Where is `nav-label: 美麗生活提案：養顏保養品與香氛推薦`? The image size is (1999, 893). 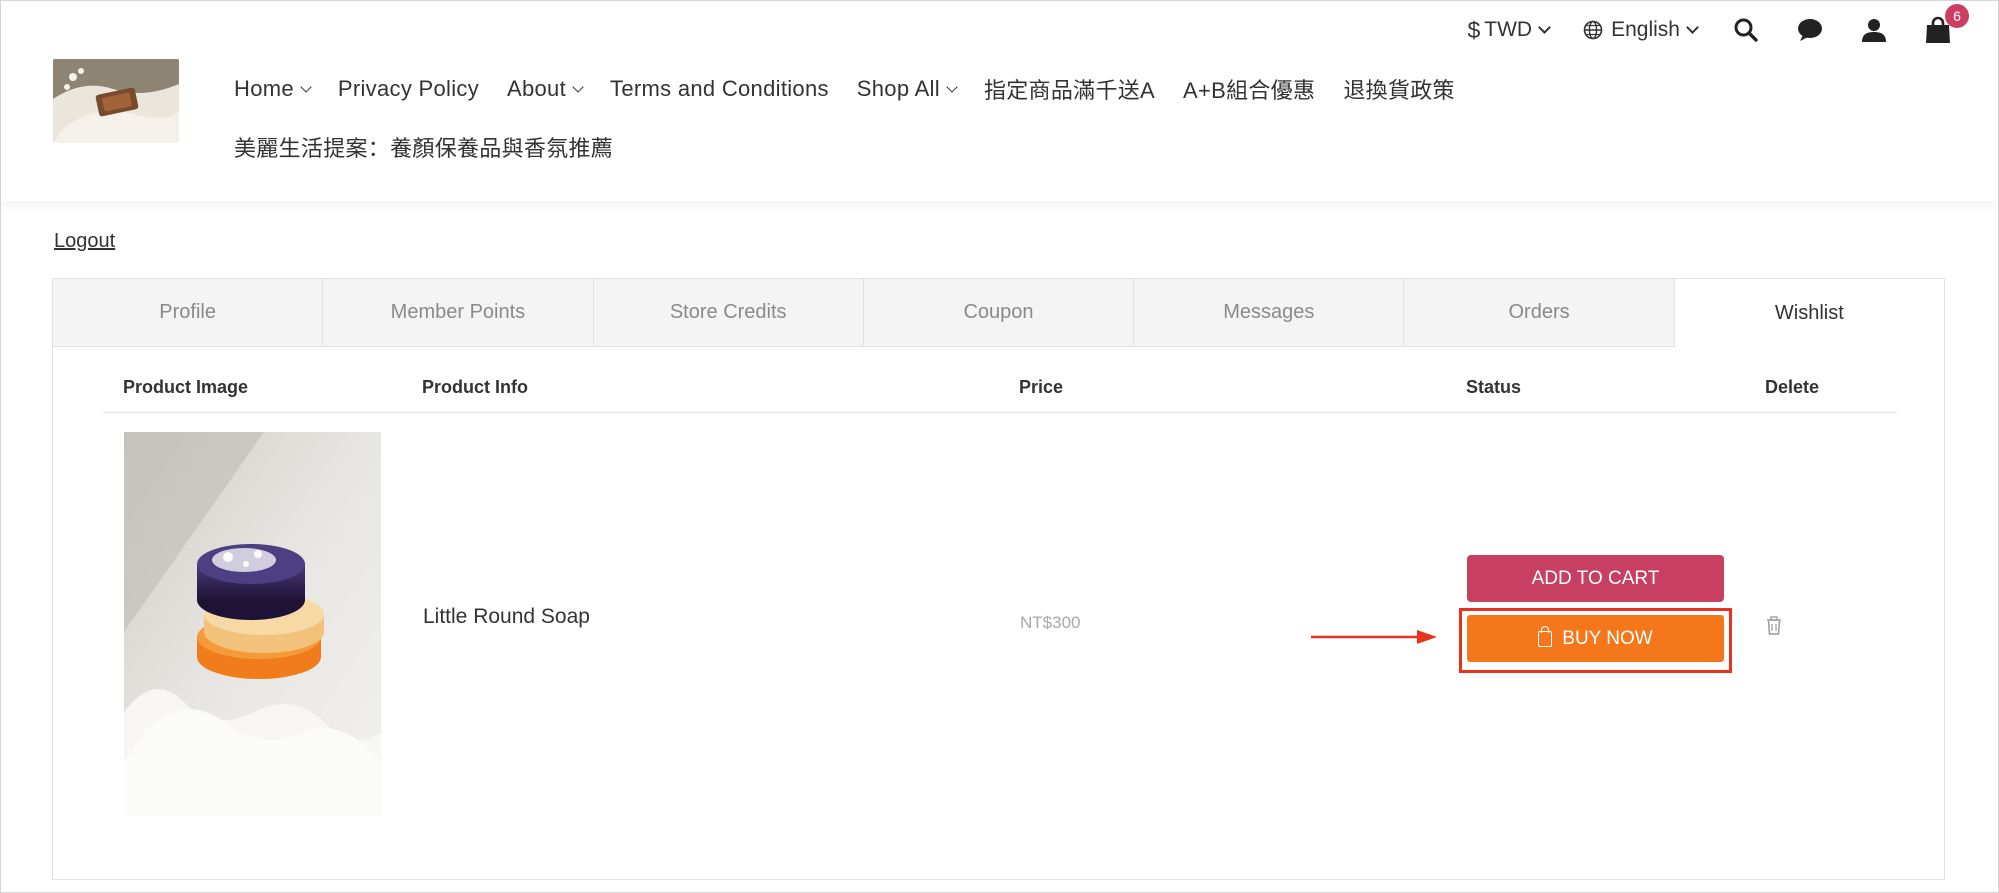 nav-label: 美麗生活提案：養顏保養品與香氛推薦 is located at coordinates (424, 148).